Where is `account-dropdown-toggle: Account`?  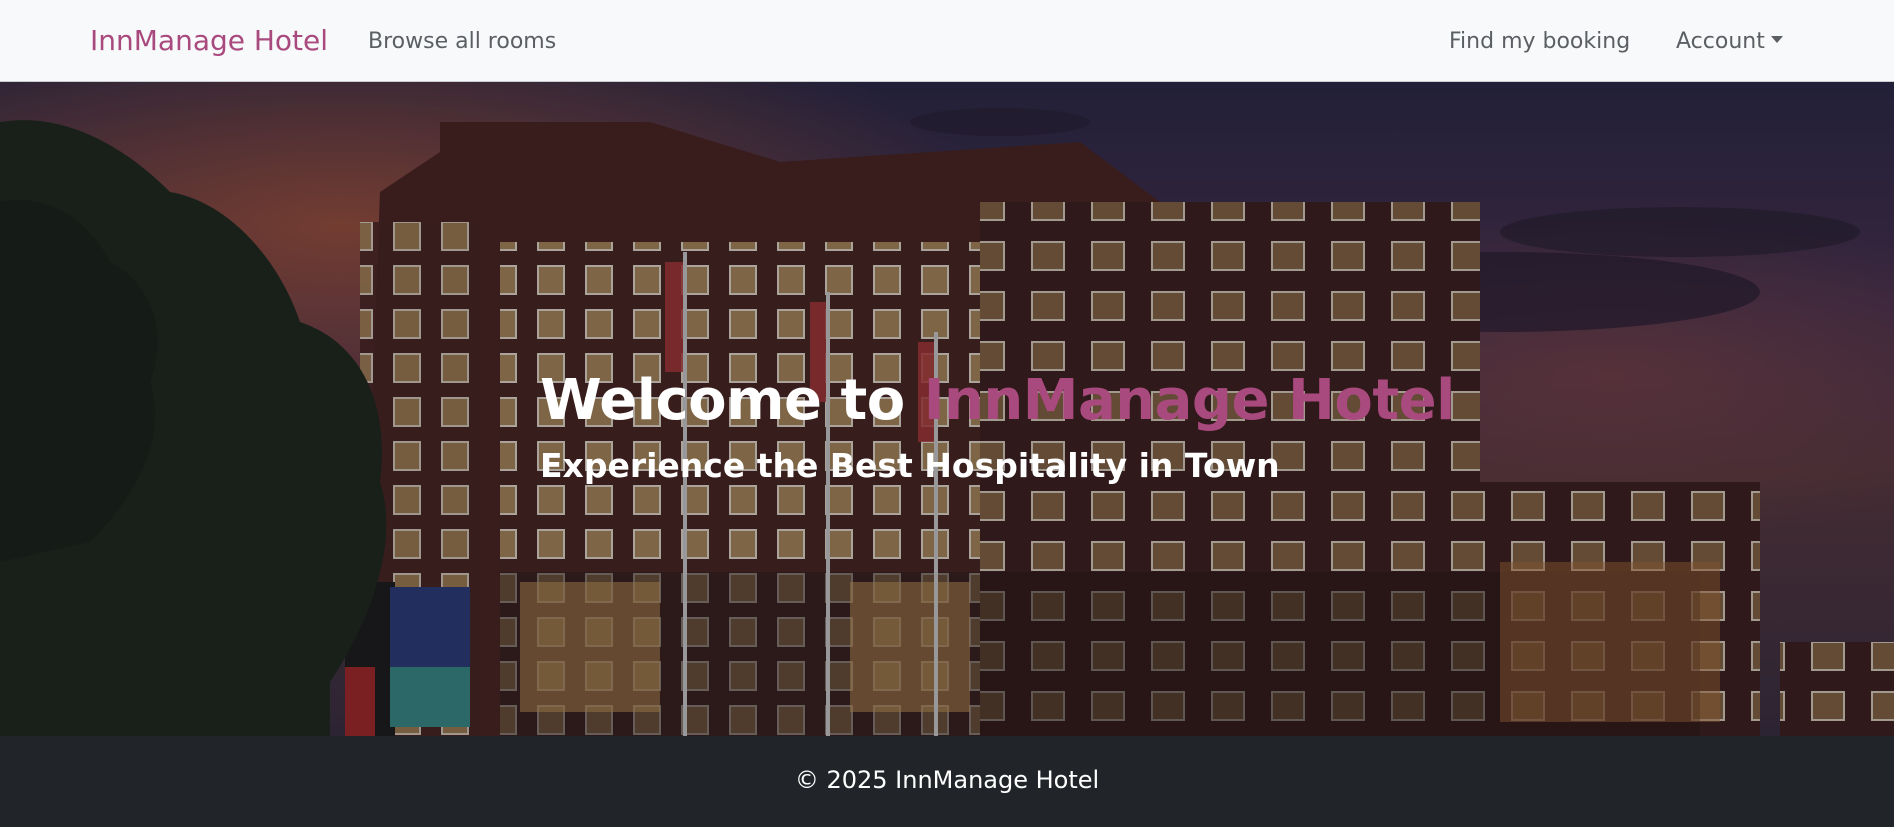 account-dropdown-toggle: Account is located at coordinates (1729, 41).